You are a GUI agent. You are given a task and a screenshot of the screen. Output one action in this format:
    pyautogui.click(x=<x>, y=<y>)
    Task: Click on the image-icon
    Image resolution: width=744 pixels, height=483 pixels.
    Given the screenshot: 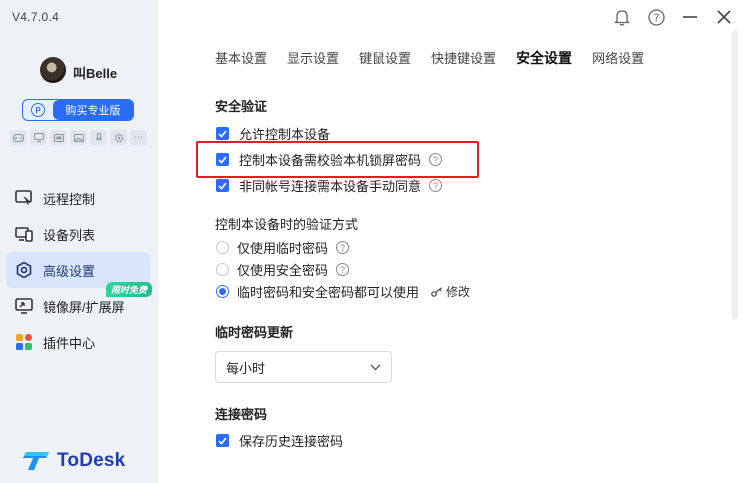 What is the action you would take?
    pyautogui.click(x=78, y=137)
    